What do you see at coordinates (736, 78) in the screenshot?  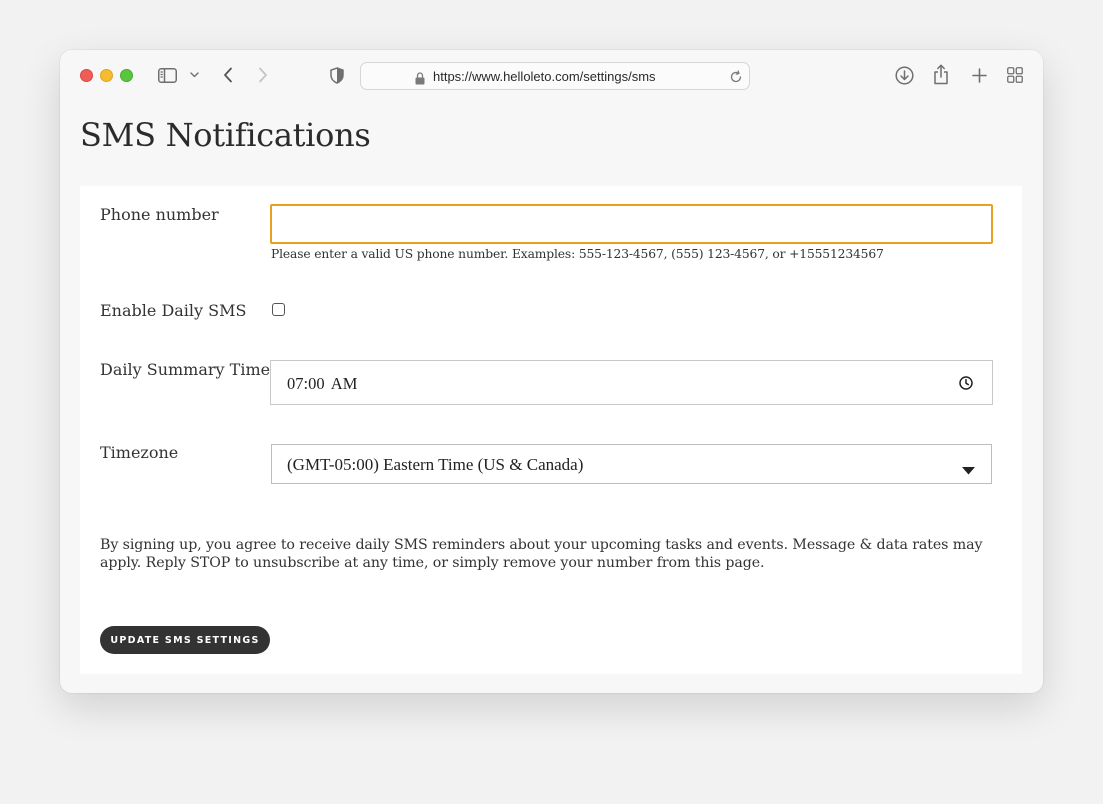 I see `reload-icon` at bounding box center [736, 78].